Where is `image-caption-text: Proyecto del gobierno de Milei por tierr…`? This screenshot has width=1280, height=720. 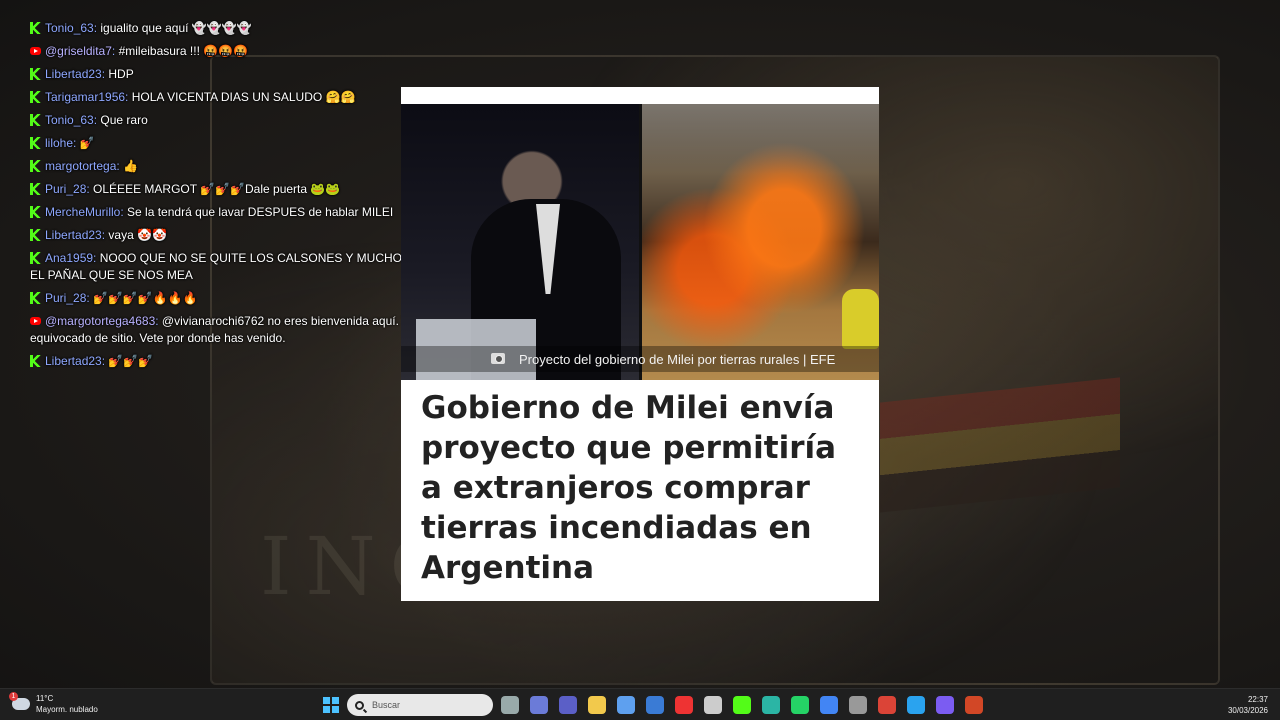 image-caption-text: Proyecto del gobierno de Milei por tierr… is located at coordinates (677, 359).